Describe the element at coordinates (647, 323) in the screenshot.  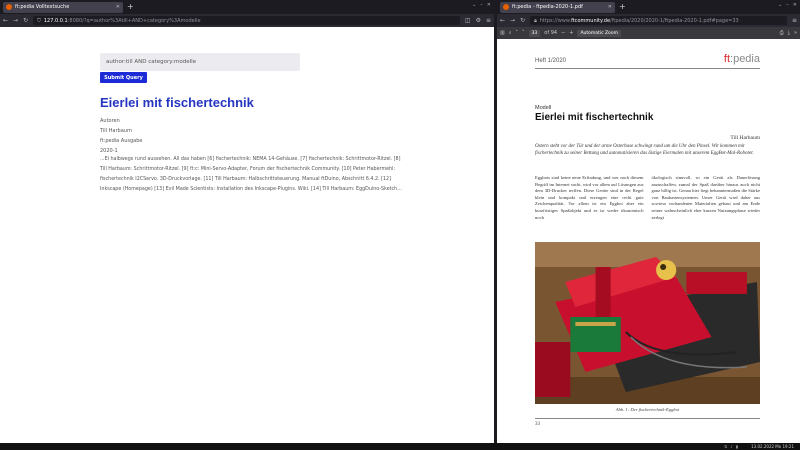
I see `eggbot-photo` at that location.